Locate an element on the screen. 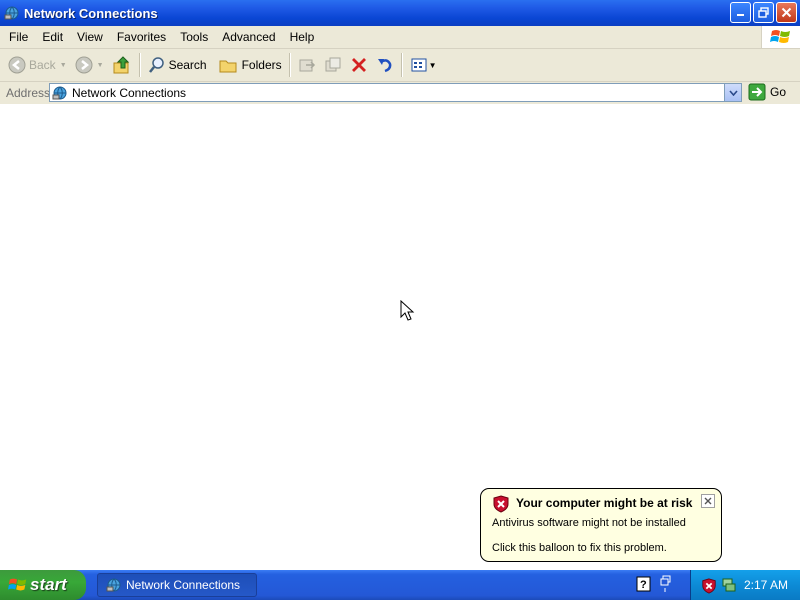 The height and width of the screenshot is (600, 800). network-activity-icon is located at coordinates (666, 584).